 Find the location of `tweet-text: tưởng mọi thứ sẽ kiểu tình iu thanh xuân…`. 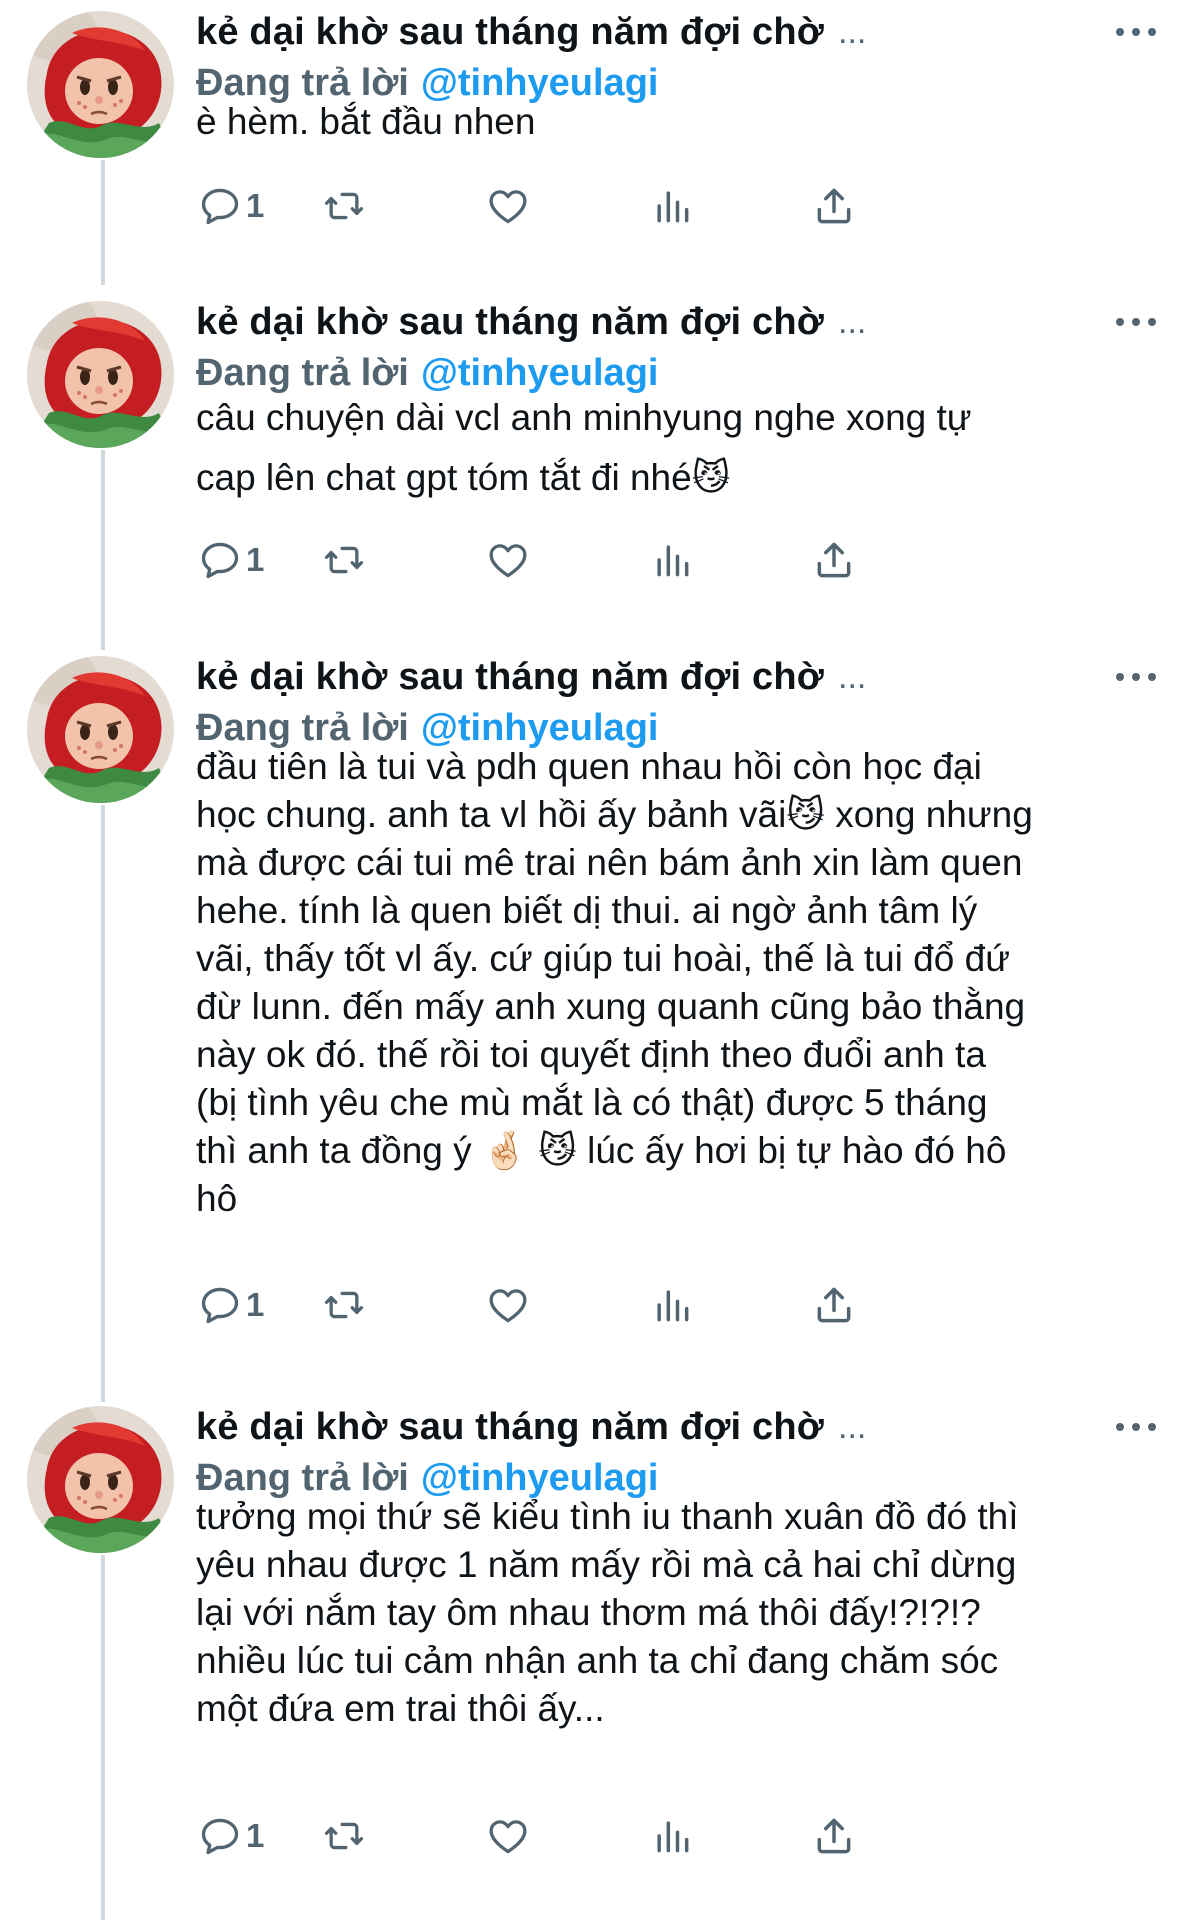

tweet-text: tưởng mọi thứ sẽ kiểu tình iu thanh xuân… is located at coordinates (607, 1612).